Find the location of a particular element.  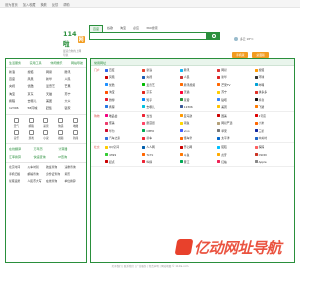

left-site-link: 爱奇艺 is located at coordinates (55, 86).